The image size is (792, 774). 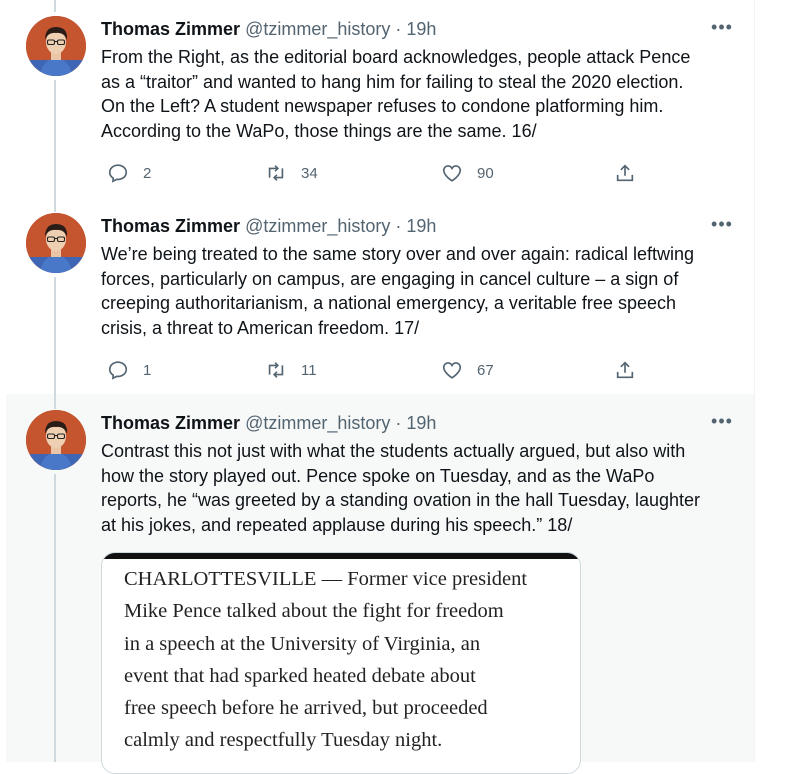 I want to click on reply-button: 1, so click(x=129, y=370).